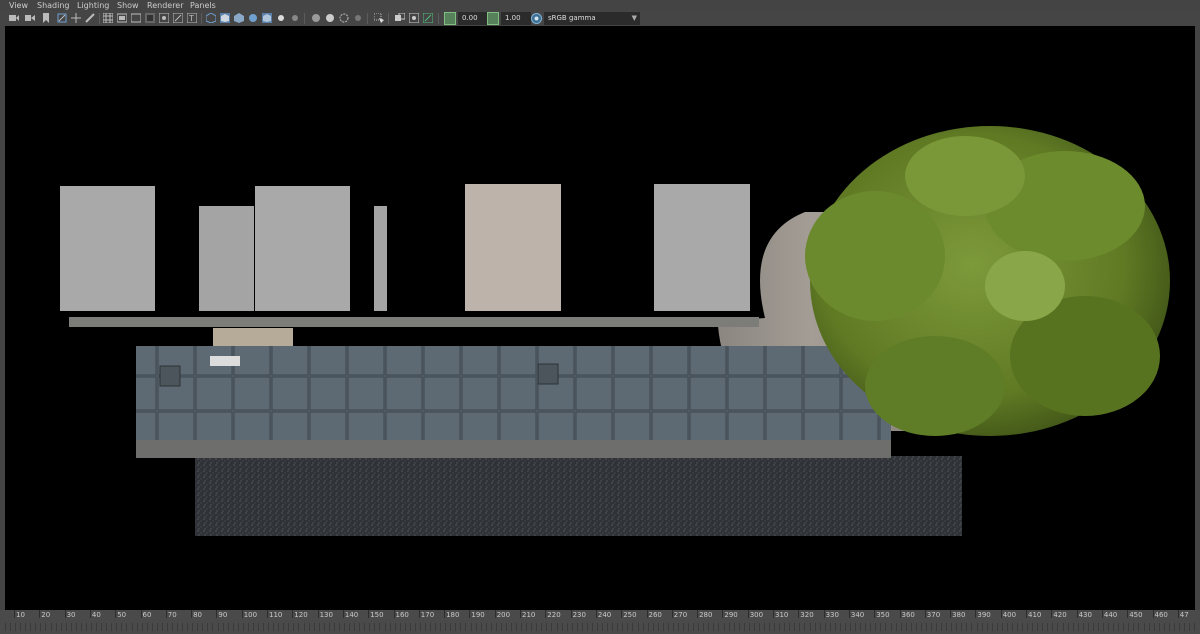  I want to click on gray-plane, so click(107, 248).